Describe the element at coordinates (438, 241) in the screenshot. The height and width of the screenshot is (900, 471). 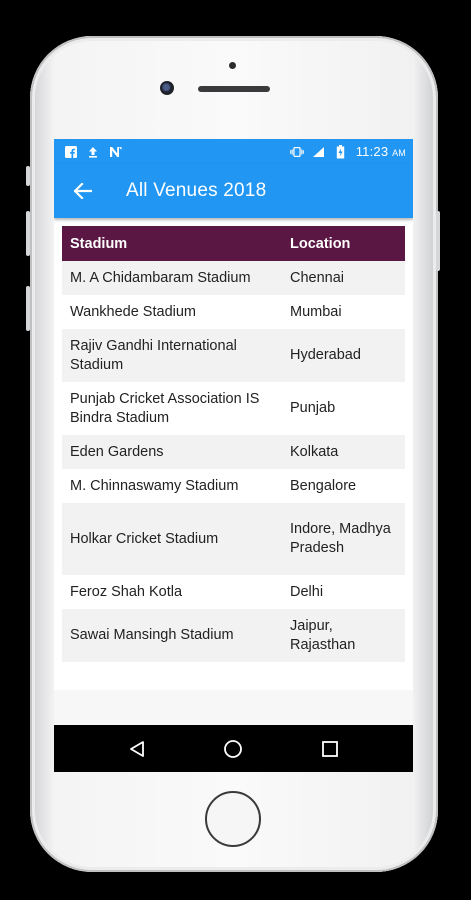
I see `side-key` at that location.